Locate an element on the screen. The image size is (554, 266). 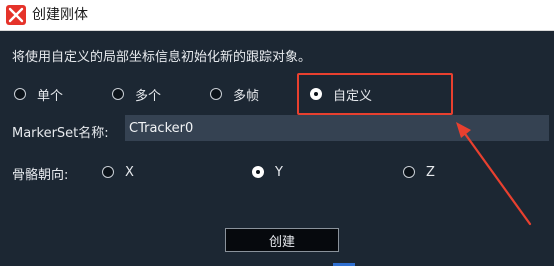
window-title: 创建刚体 is located at coordinates (60, 15).